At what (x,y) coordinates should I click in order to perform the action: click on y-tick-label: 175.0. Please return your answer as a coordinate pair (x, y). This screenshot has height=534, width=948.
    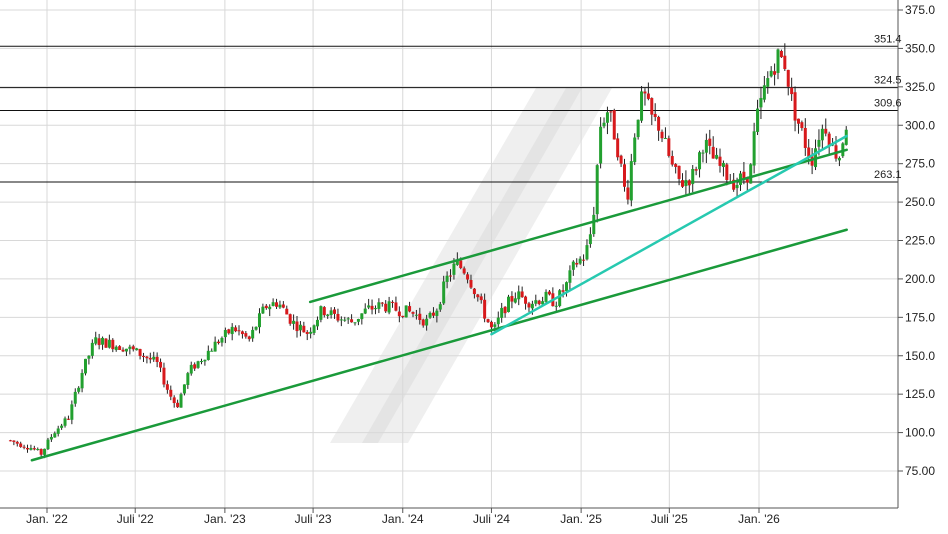
    Looking at the image, I should click on (920, 317).